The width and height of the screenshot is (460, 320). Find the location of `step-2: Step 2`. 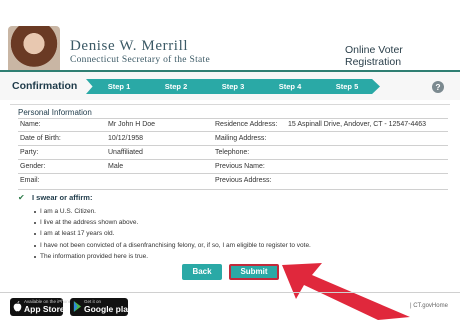

step-2: Step 2 is located at coordinates (176, 86).